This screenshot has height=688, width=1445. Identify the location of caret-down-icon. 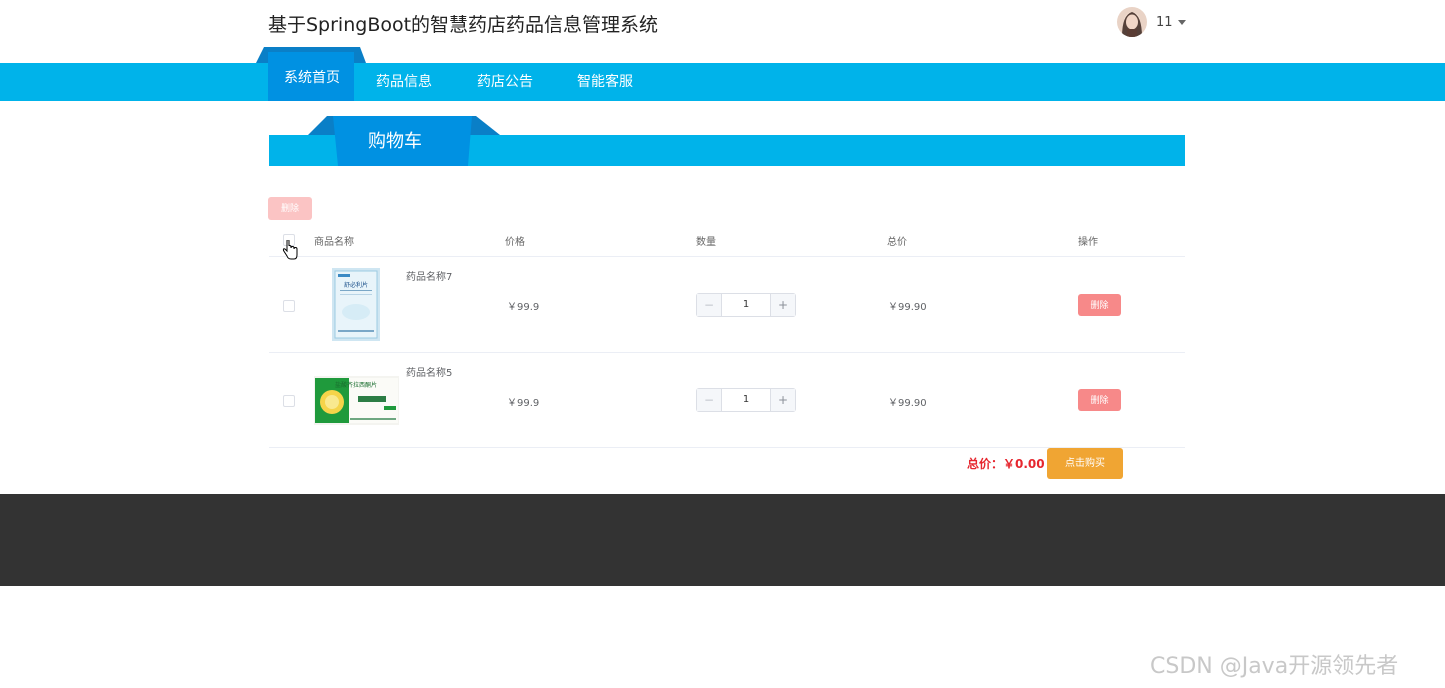
(1181, 22).